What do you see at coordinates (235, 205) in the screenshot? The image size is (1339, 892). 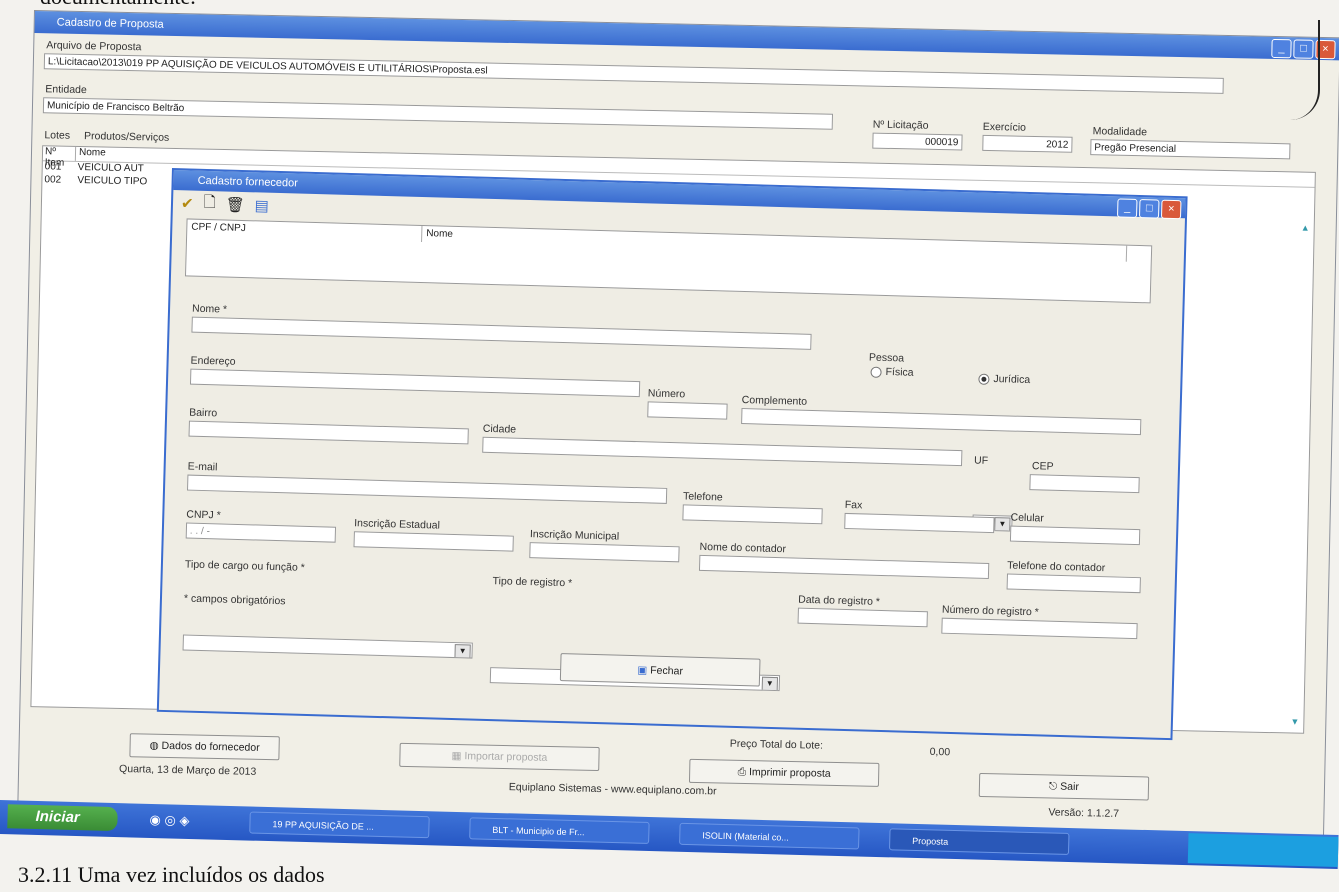 I see `trash-icon: 🗑` at bounding box center [235, 205].